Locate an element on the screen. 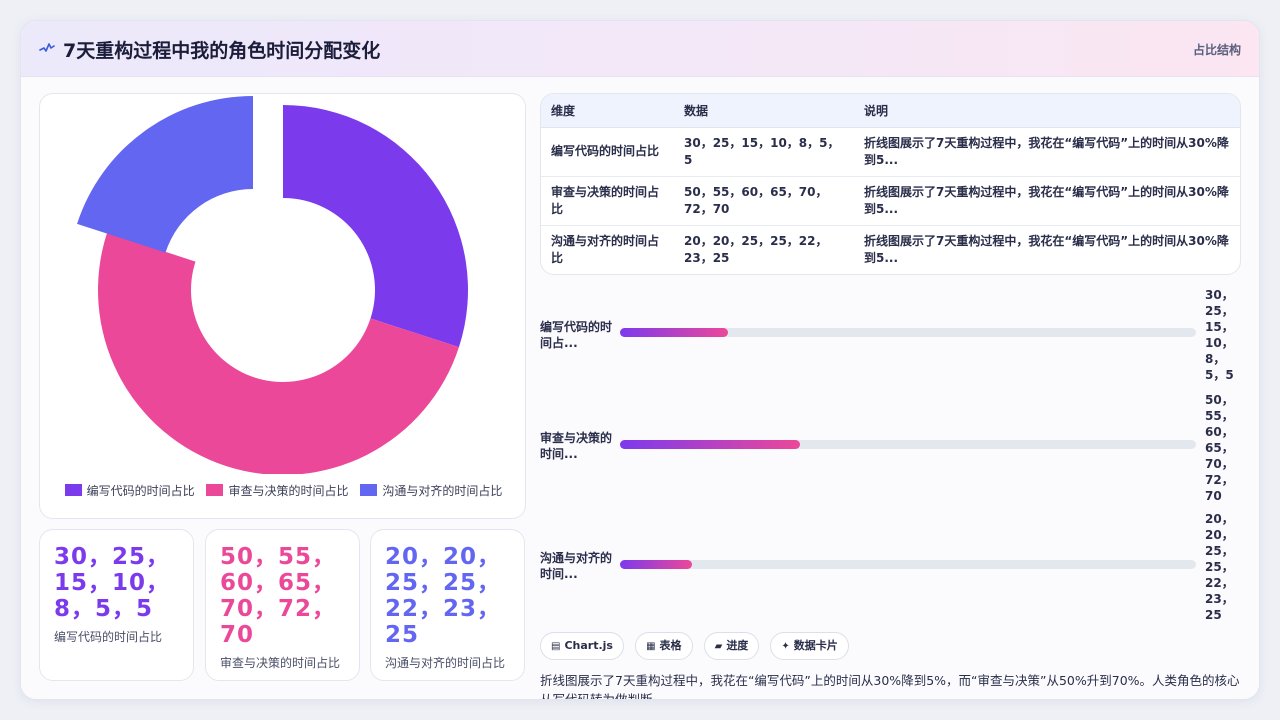 The image size is (1280, 720). chip-chartjs: ▤ Chart.js is located at coordinates (582, 646).